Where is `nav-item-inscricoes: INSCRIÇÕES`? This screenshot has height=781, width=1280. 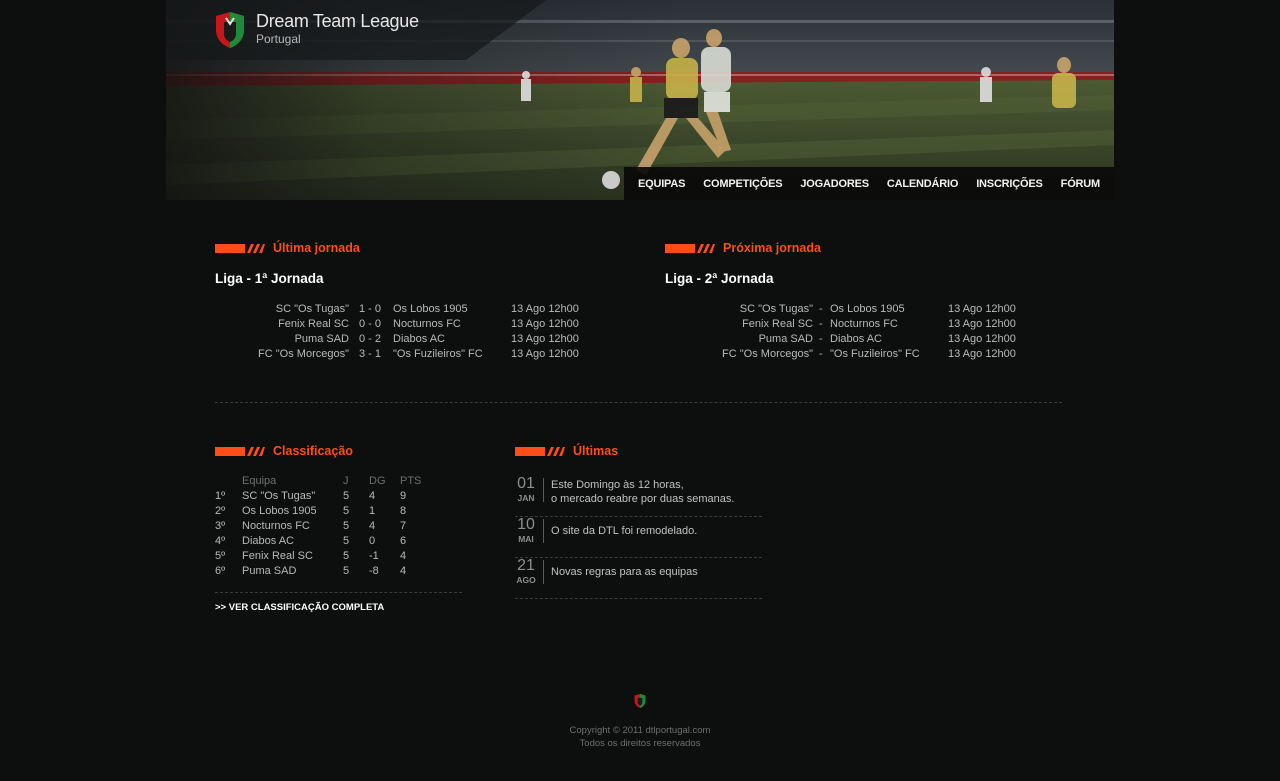
nav-item-inscricoes: INSCRIÇÕES is located at coordinates (1009, 184).